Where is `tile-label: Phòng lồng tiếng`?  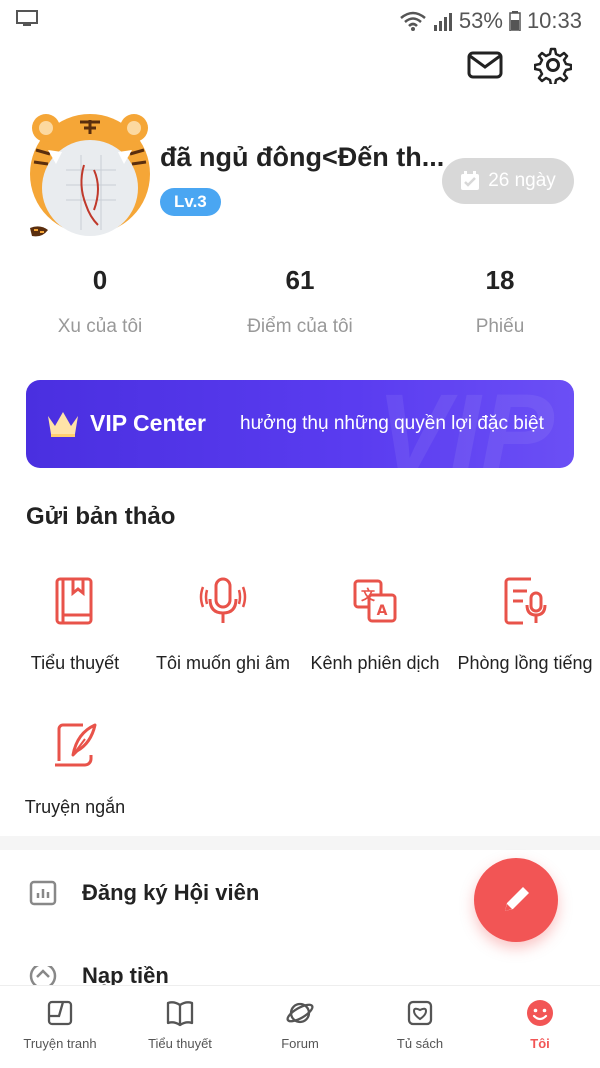
tile-label: Phòng lồng tiếng is located at coordinates (525, 663).